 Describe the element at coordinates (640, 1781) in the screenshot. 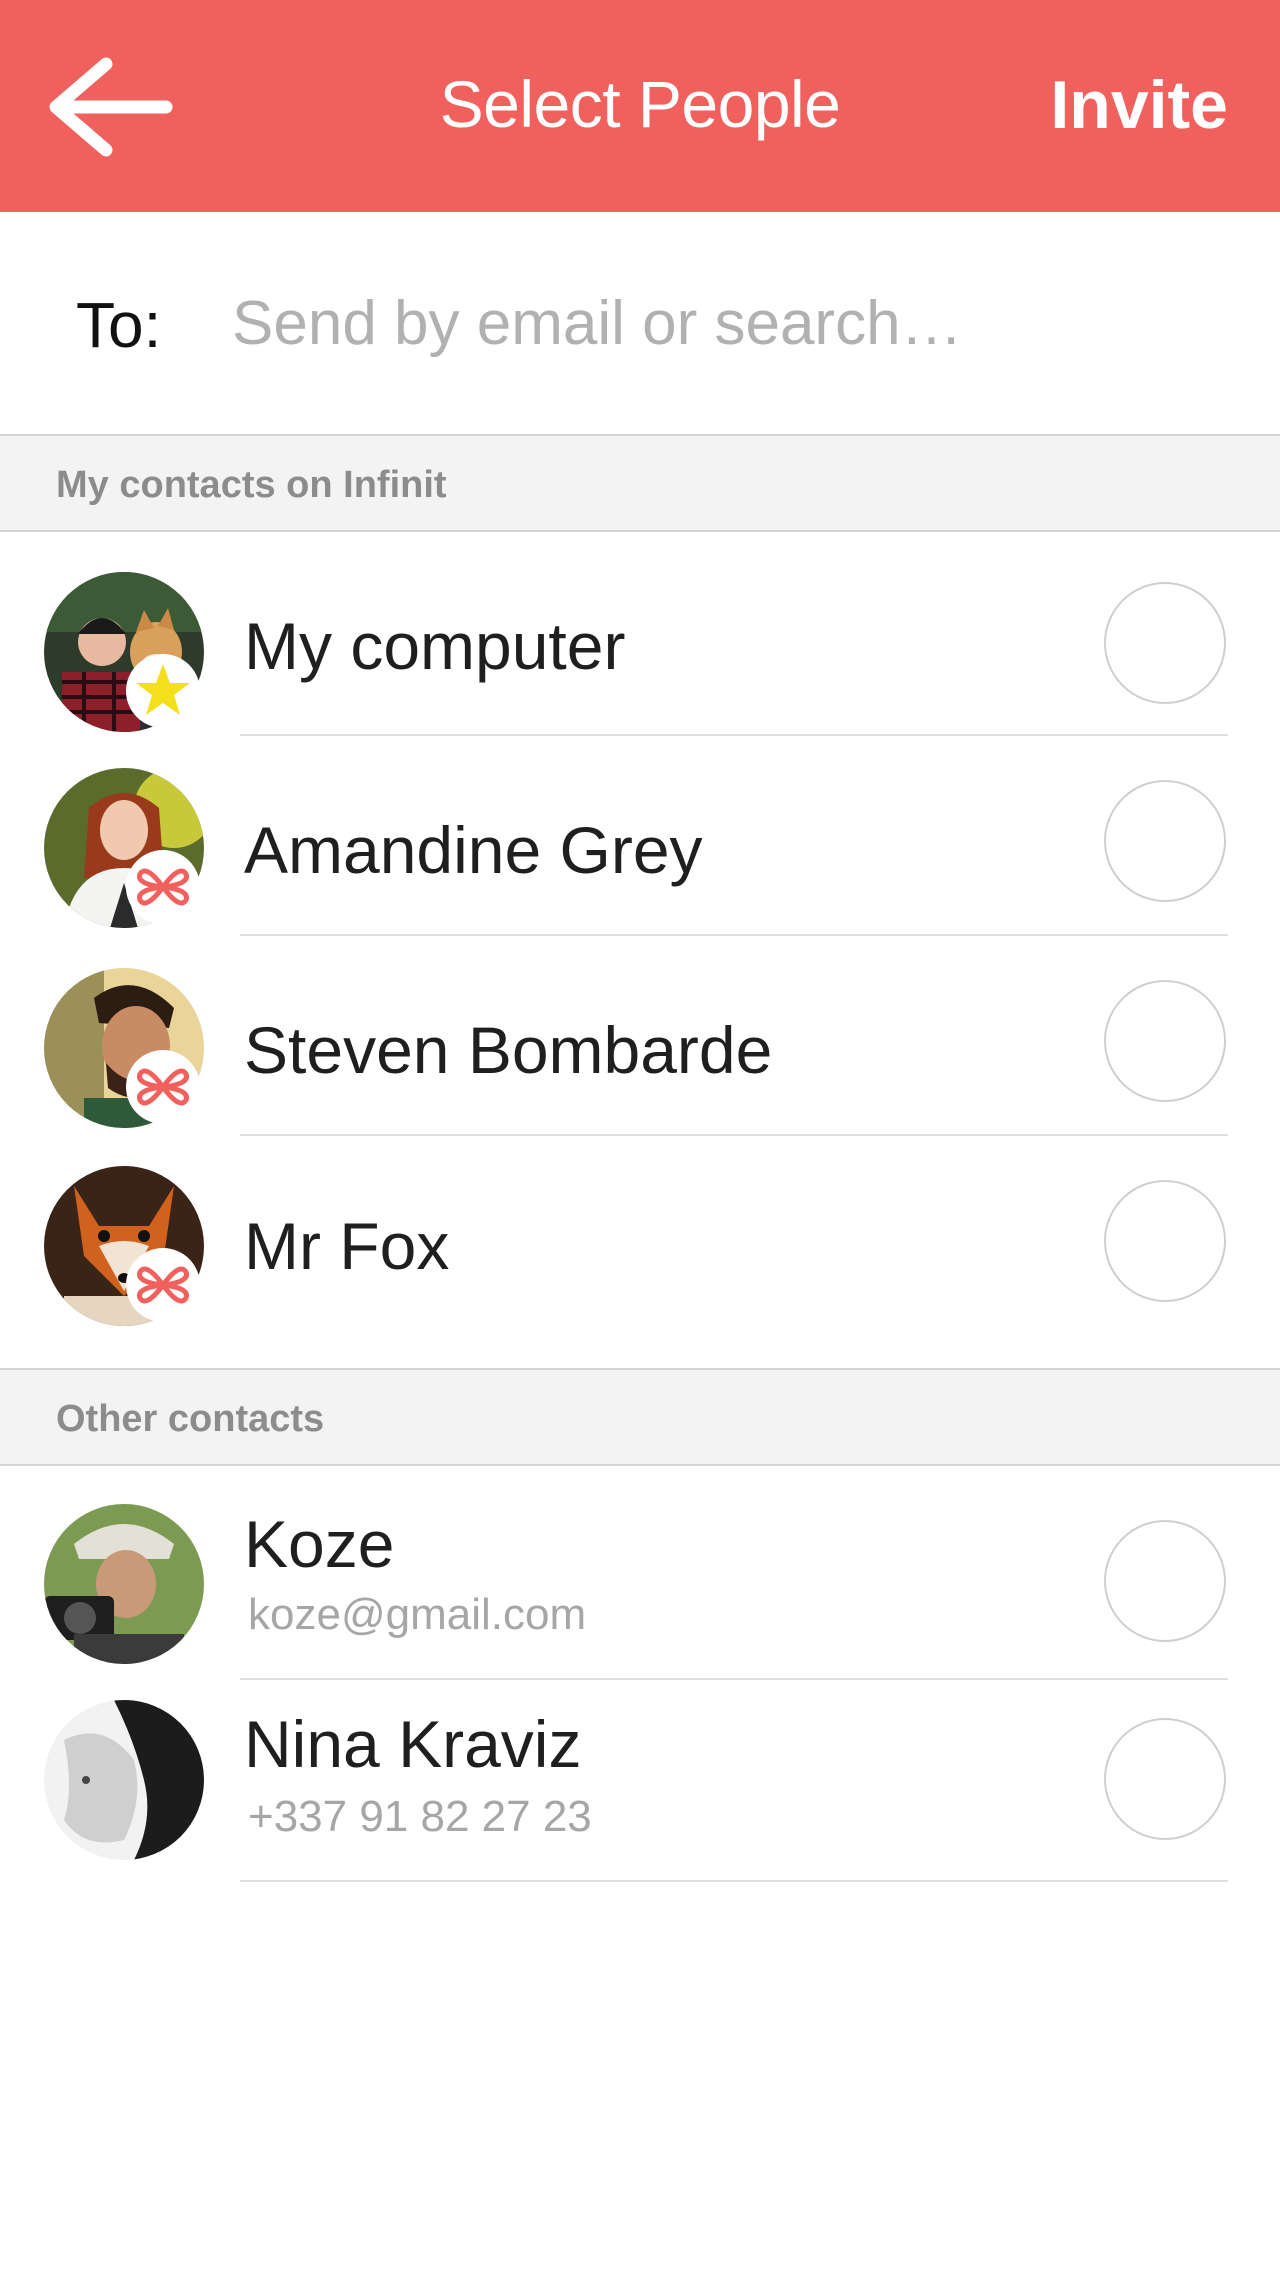

I see `contact-row: Nina Kraviz +337 91 82 27 23` at that location.